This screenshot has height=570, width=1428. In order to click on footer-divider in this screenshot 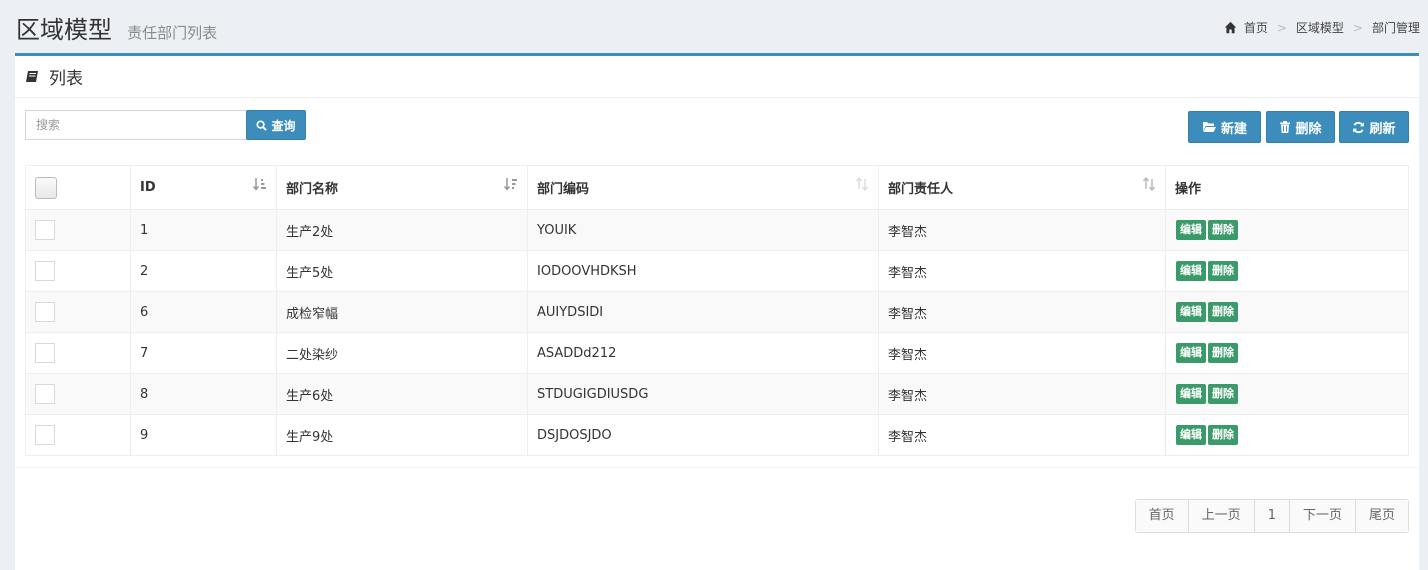, I will do `click(717, 467)`.